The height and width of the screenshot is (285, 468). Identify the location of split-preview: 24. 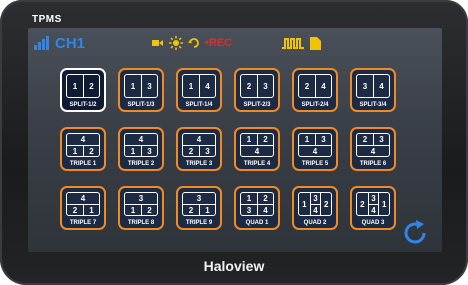
(315, 86).